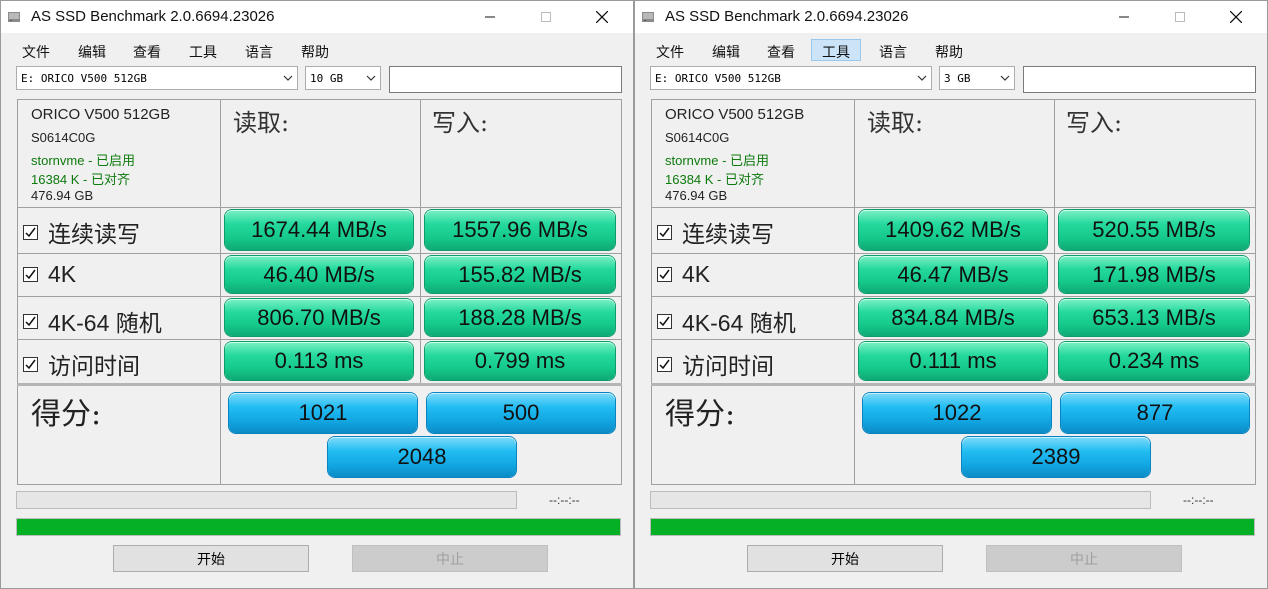 The width and height of the screenshot is (1268, 589). Describe the element at coordinates (977, 78) in the screenshot. I see `size-select: 3 GB` at that location.